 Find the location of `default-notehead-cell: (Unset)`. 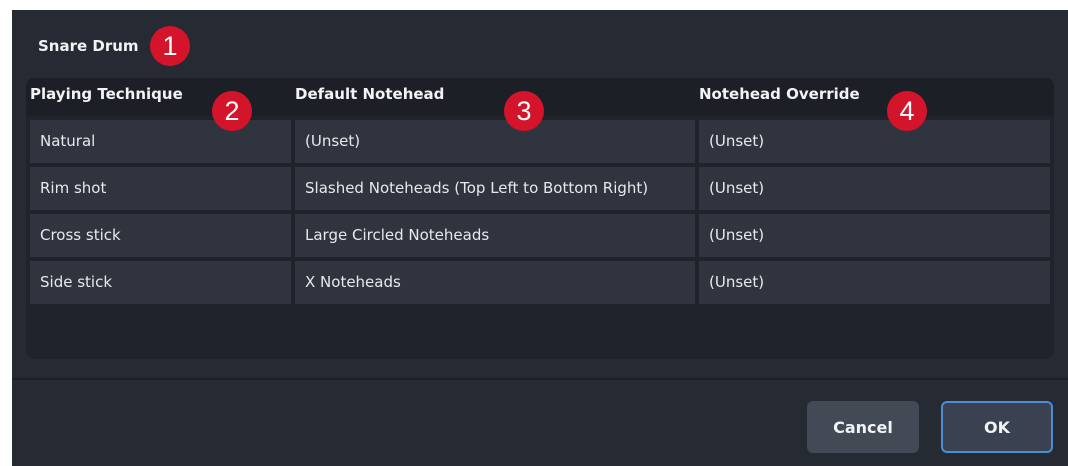

default-notehead-cell: (Unset) is located at coordinates (495, 141).